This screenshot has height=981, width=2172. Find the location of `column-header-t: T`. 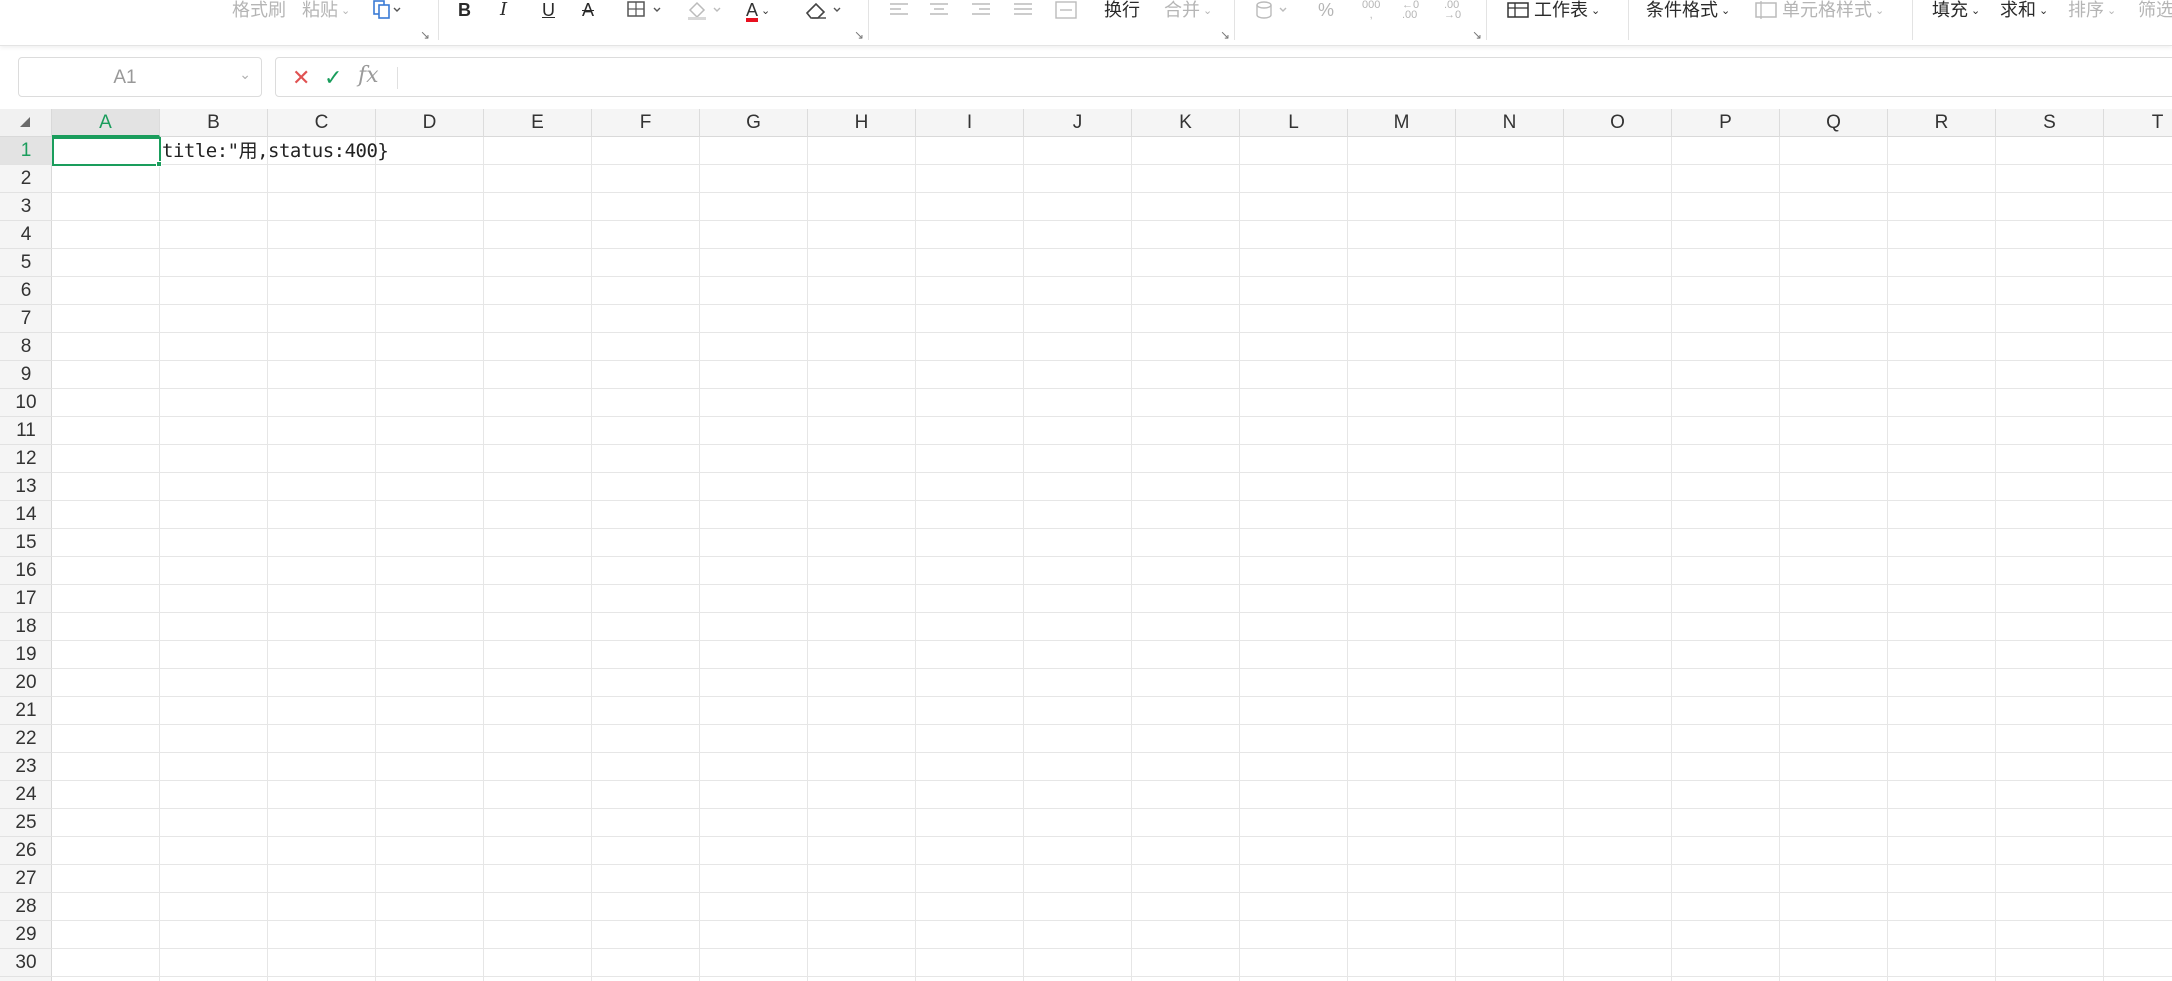

column-header-t: T is located at coordinates (2138, 123).